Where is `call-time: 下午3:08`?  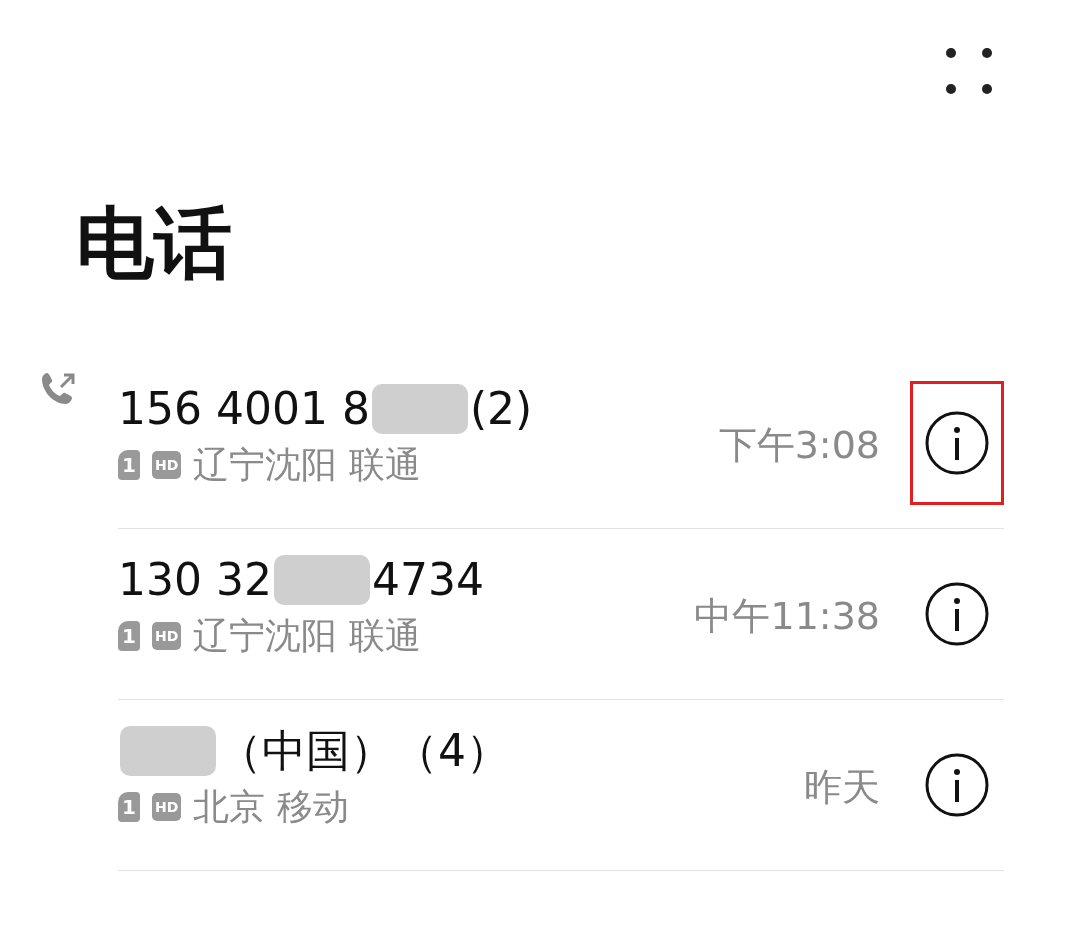 call-time: 下午3:08 is located at coordinates (799, 445).